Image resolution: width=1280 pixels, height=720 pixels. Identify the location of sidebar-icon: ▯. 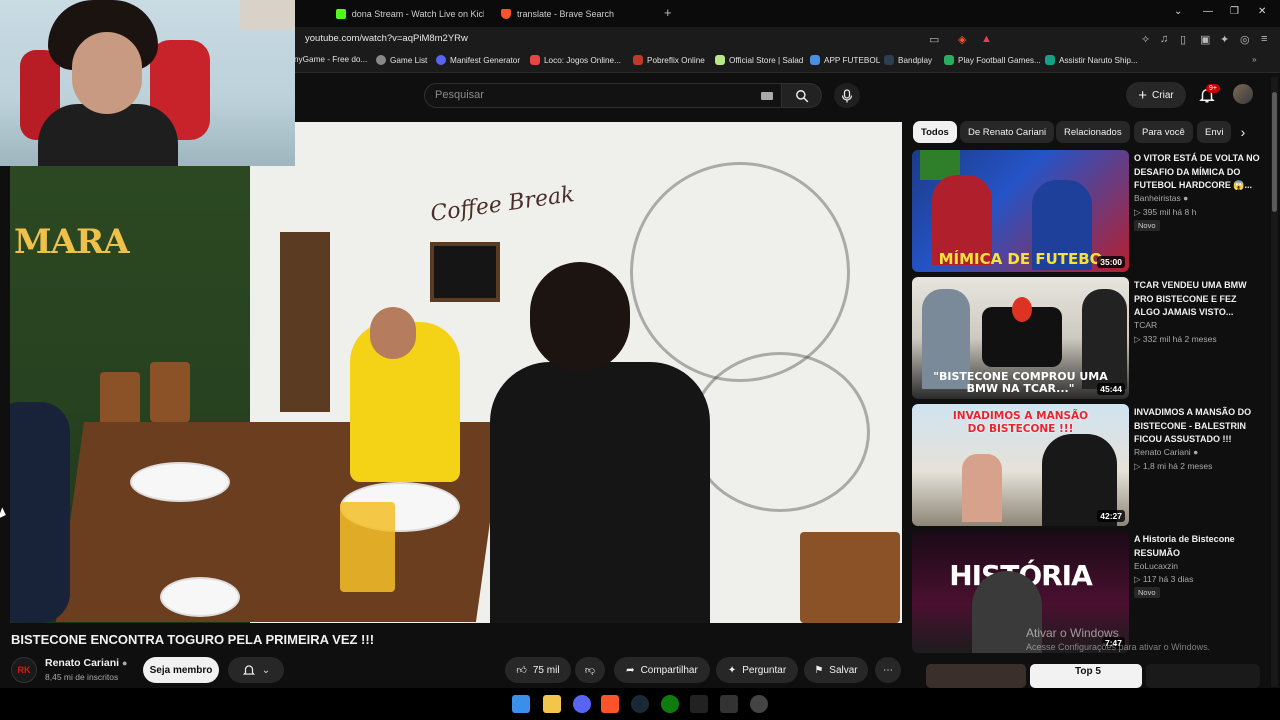
(1183, 39).